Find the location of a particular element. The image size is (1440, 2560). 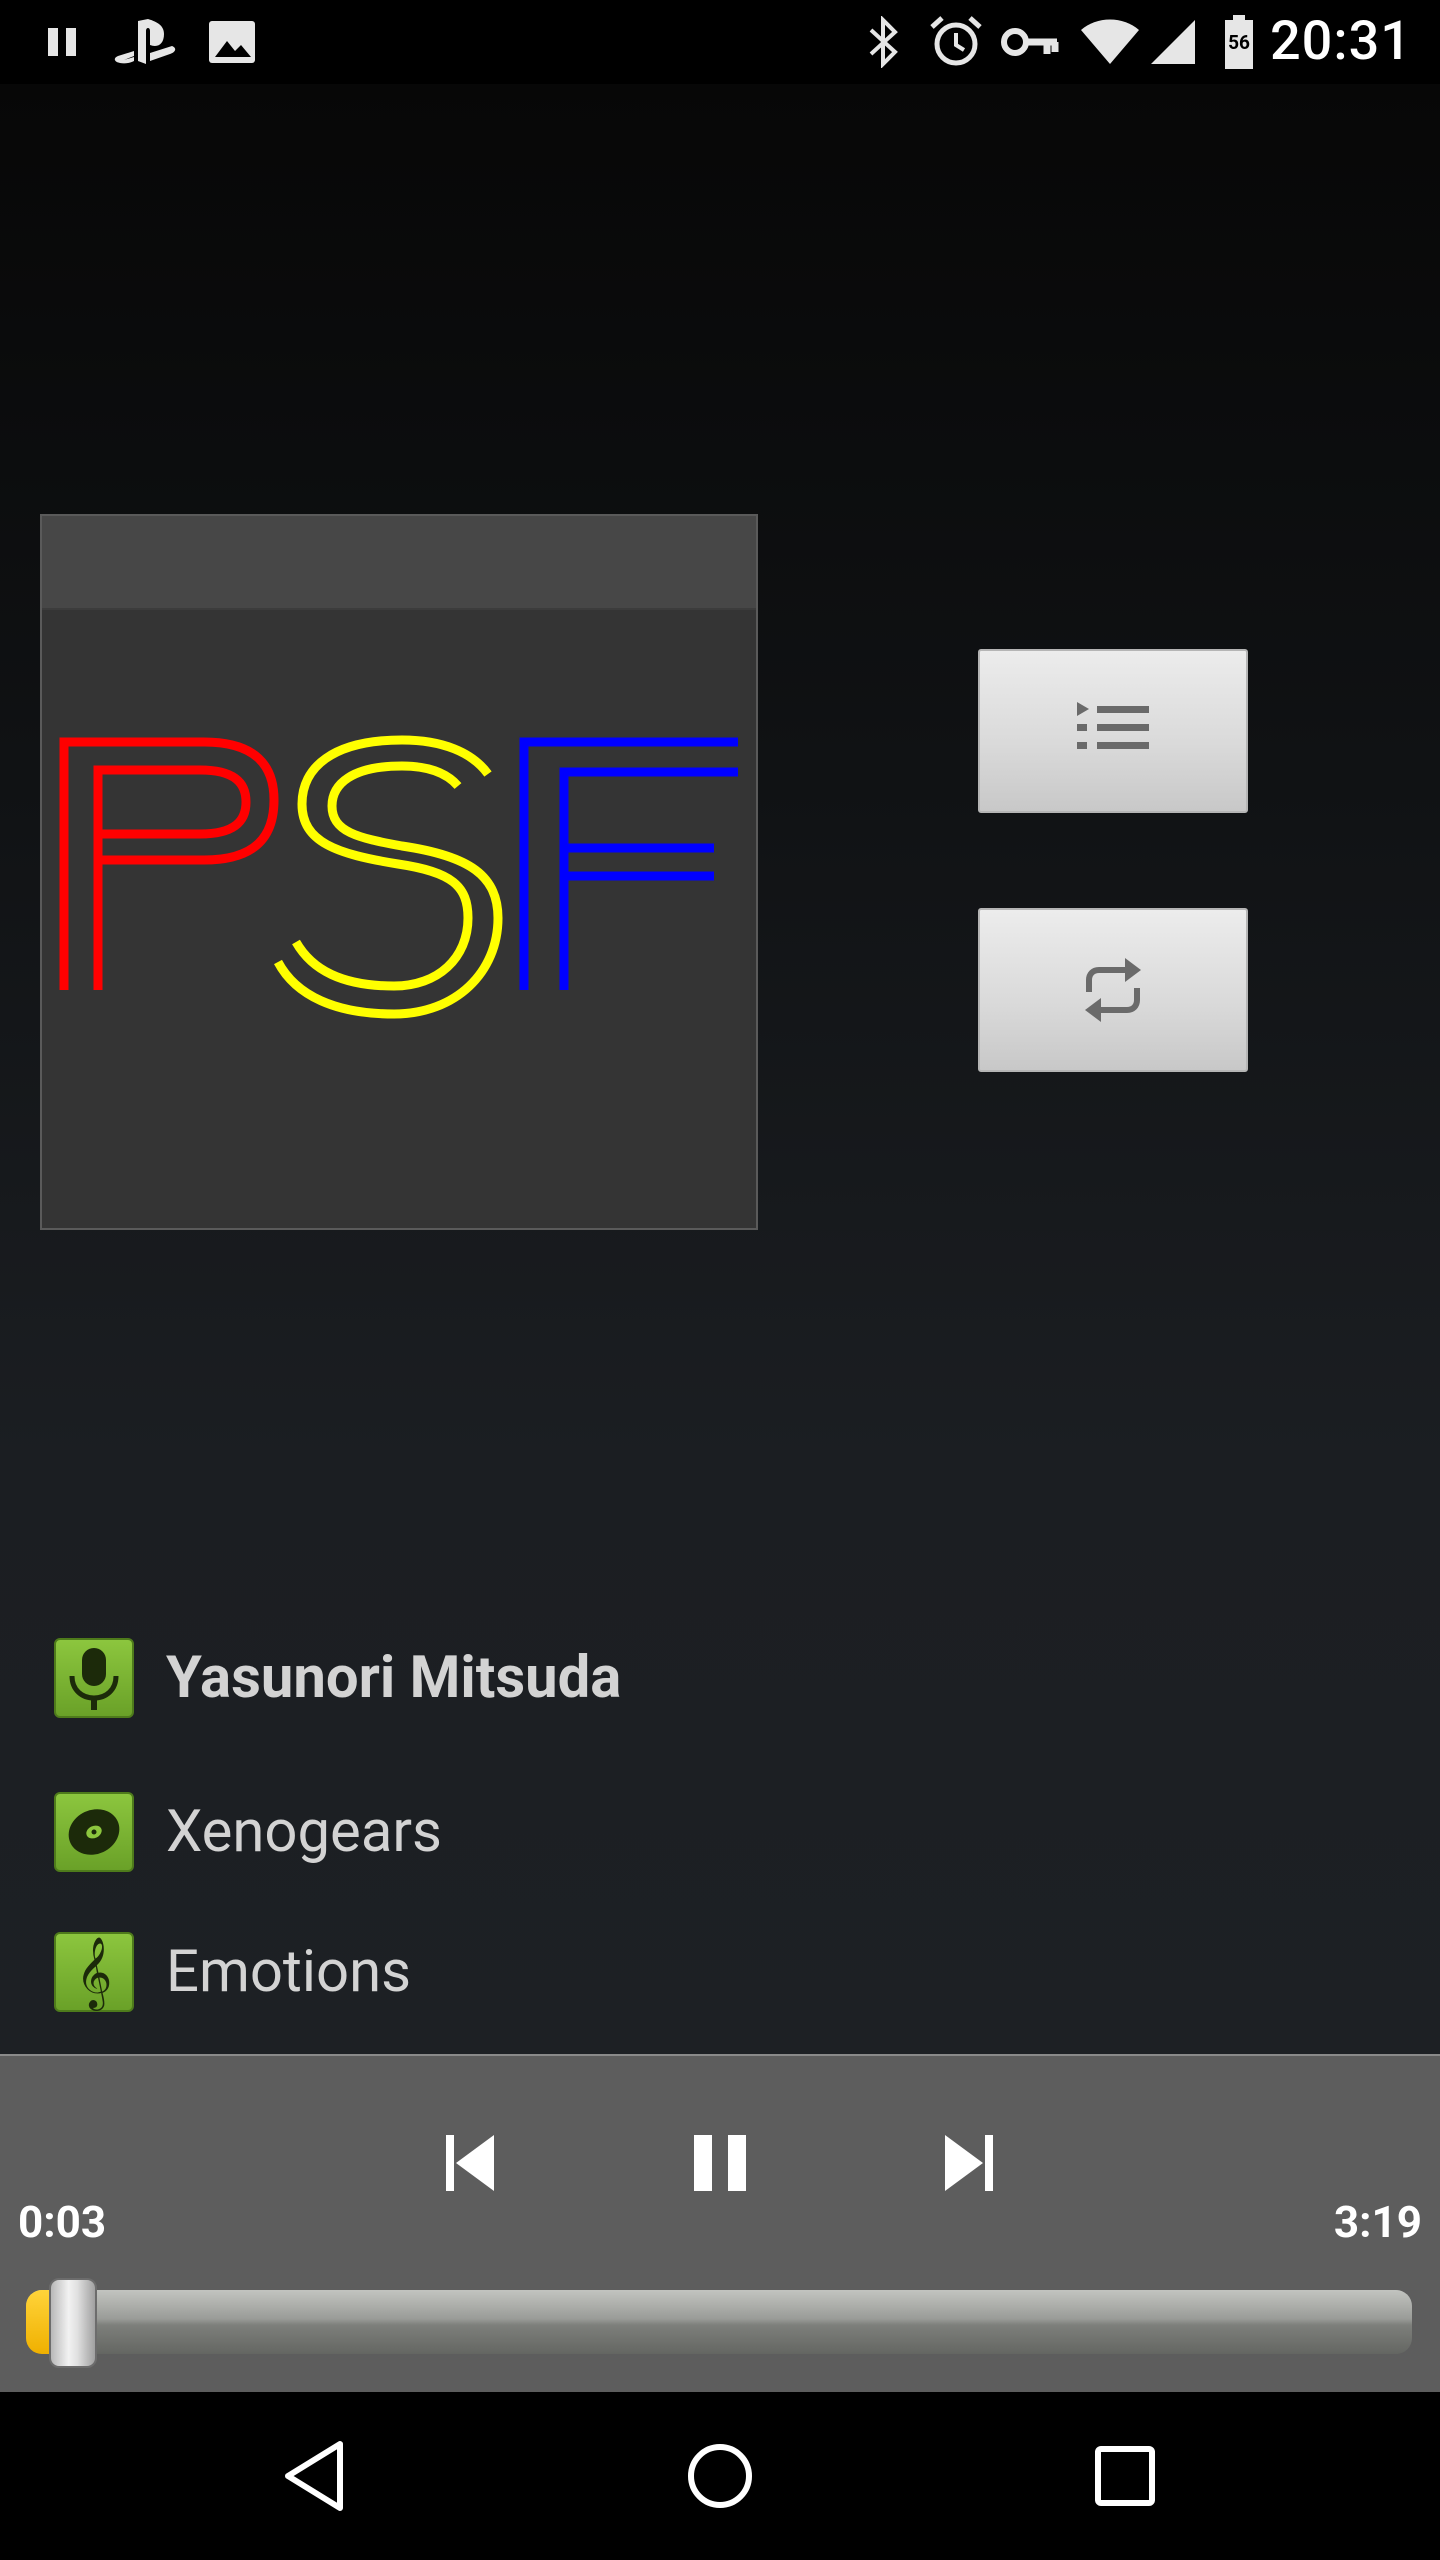

psf-letter-p is located at coordinates (169, 863).